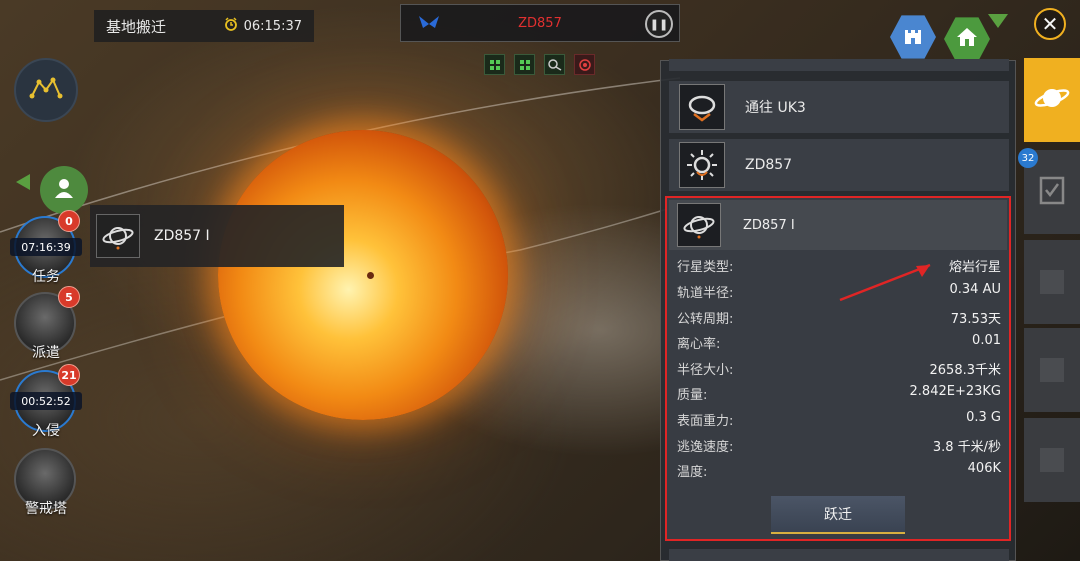  What do you see at coordinates (839, 343) in the screenshot?
I see `attribute-row: 离心率: 0.01` at bounding box center [839, 343].